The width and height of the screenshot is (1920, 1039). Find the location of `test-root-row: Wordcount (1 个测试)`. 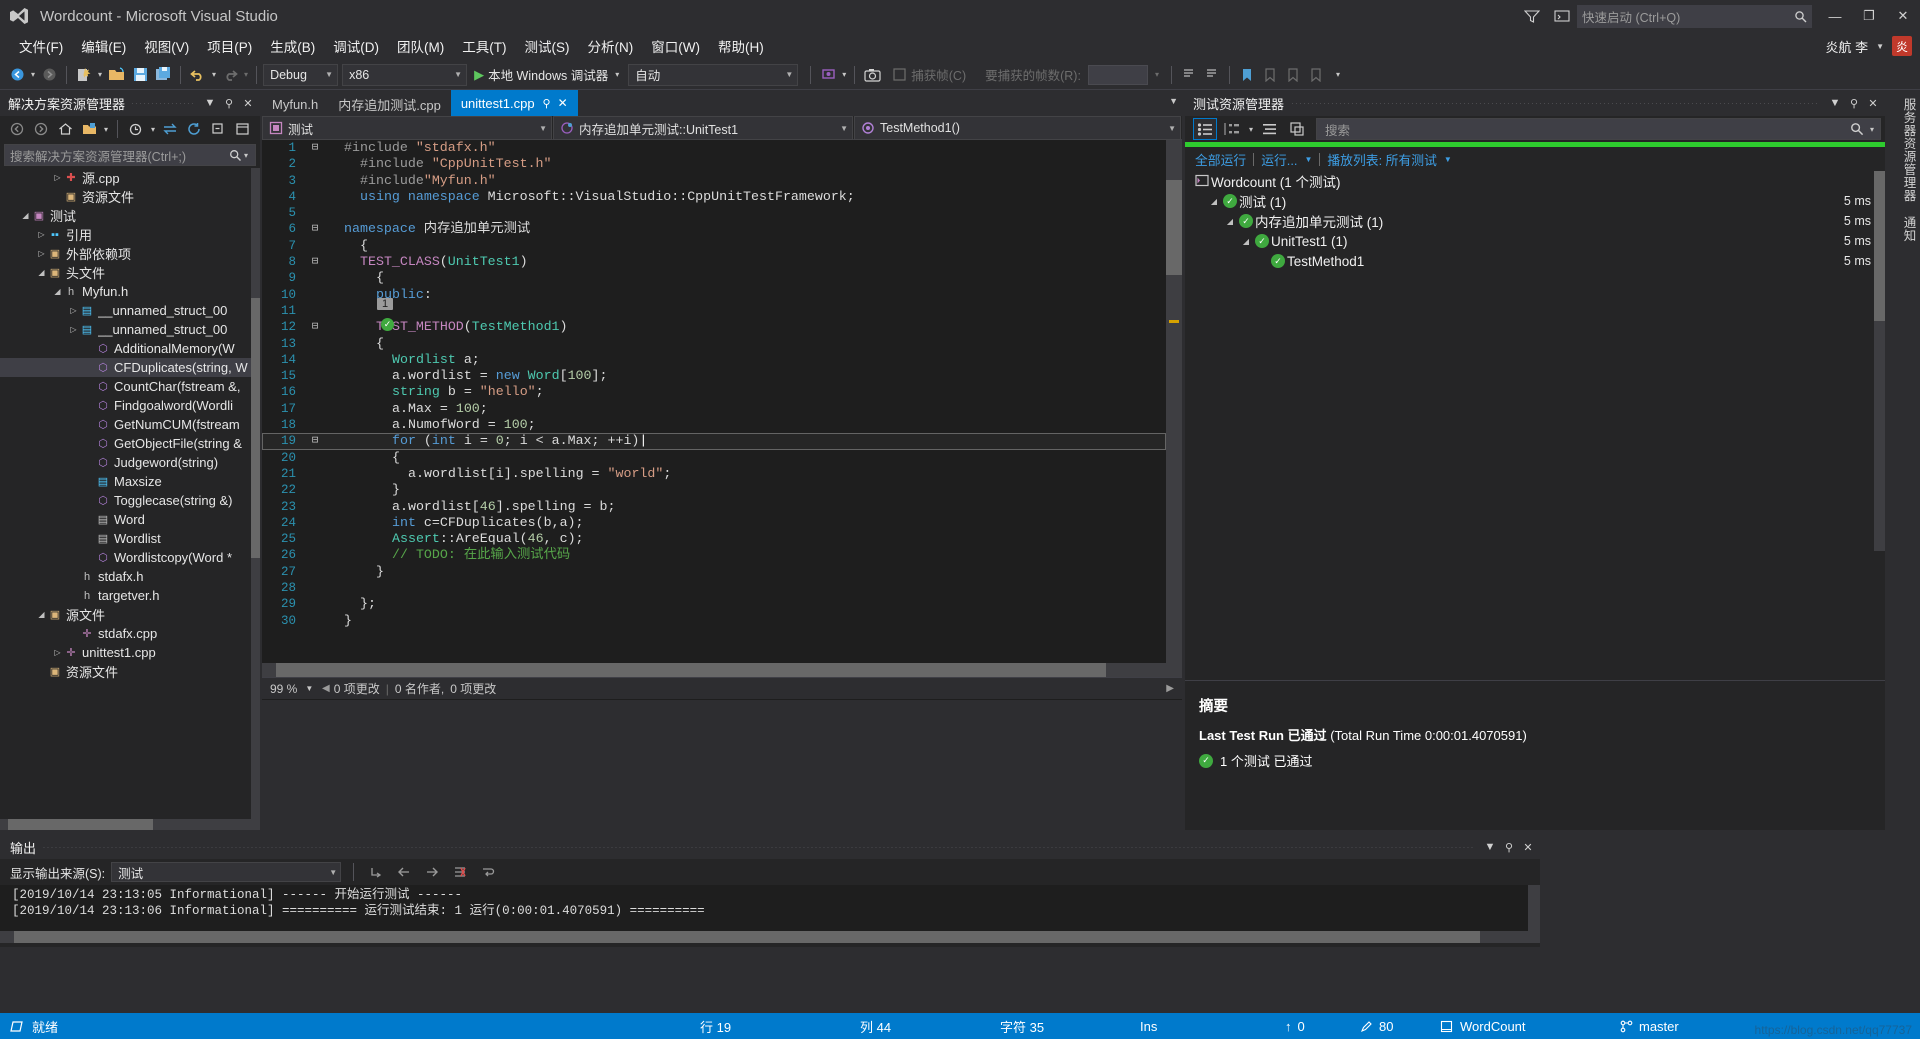

test-root-row: Wordcount (1 个测试) is located at coordinates (1535, 181).